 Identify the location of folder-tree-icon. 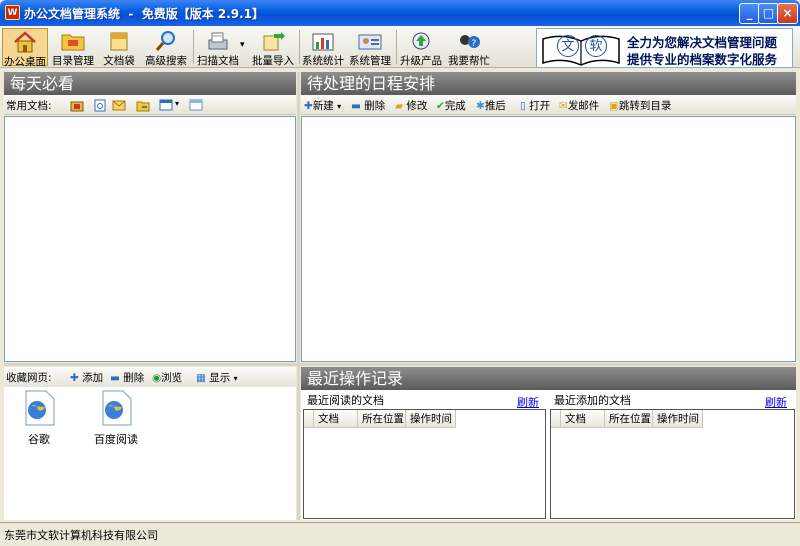
(73, 42).